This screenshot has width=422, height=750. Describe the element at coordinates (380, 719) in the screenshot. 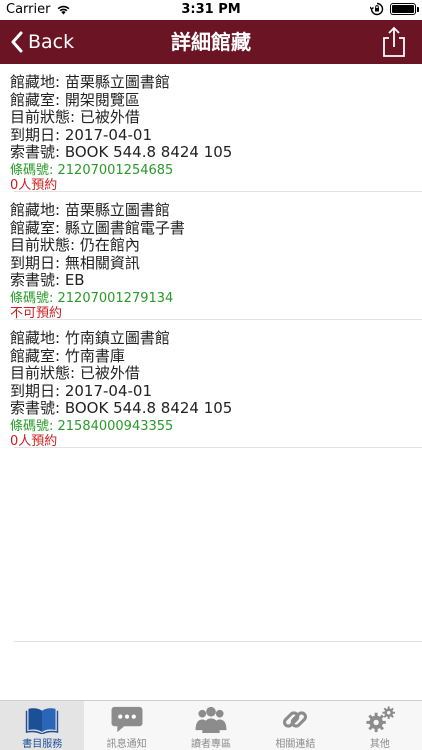

I see `gears-icon` at that location.